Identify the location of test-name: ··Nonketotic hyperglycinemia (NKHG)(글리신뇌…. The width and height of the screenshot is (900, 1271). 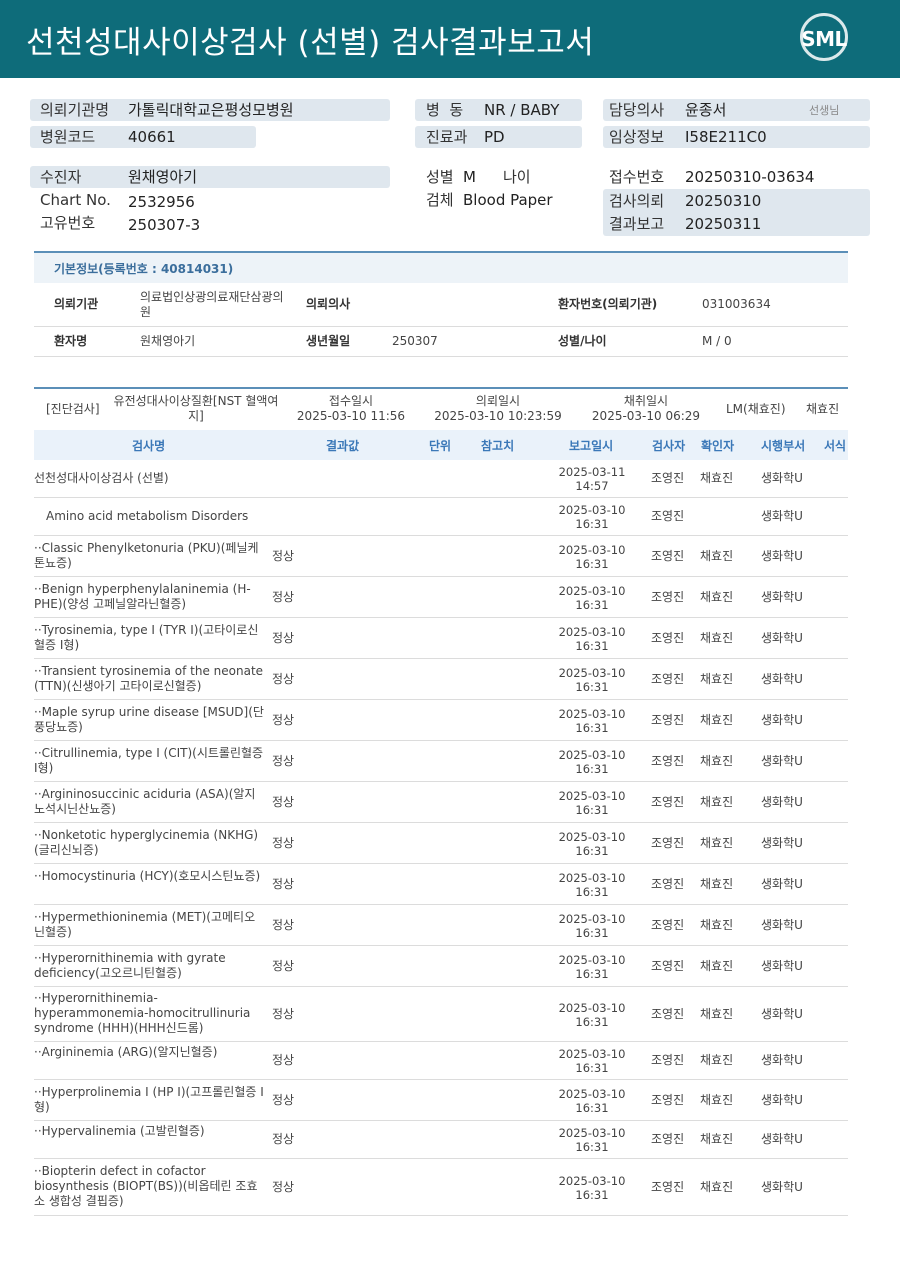
(146, 842).